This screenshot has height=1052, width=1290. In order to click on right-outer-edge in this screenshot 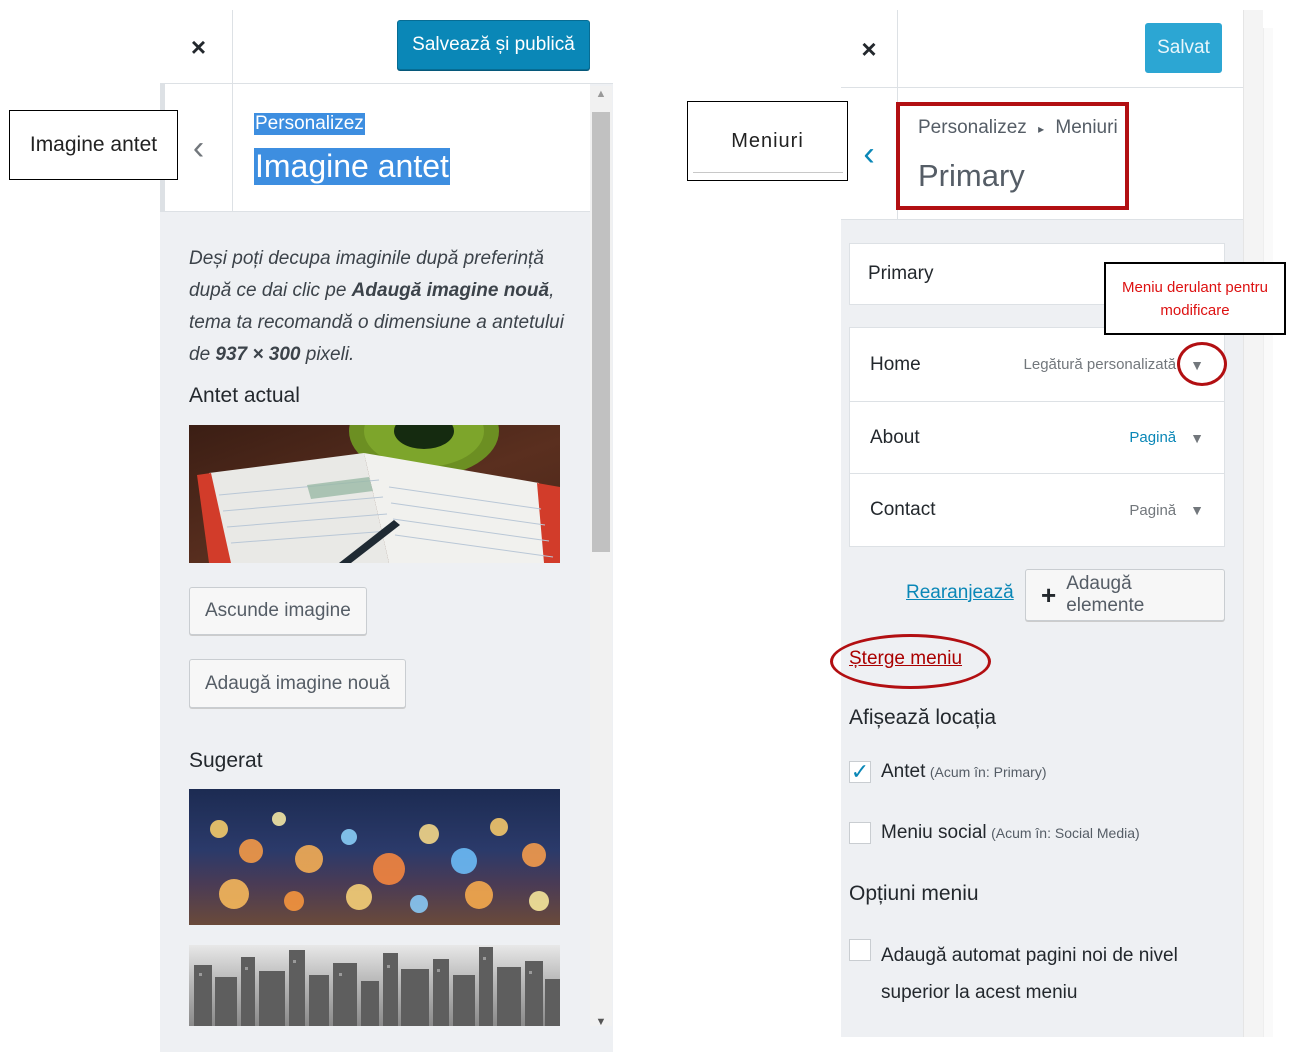, I will do `click(1268, 532)`.